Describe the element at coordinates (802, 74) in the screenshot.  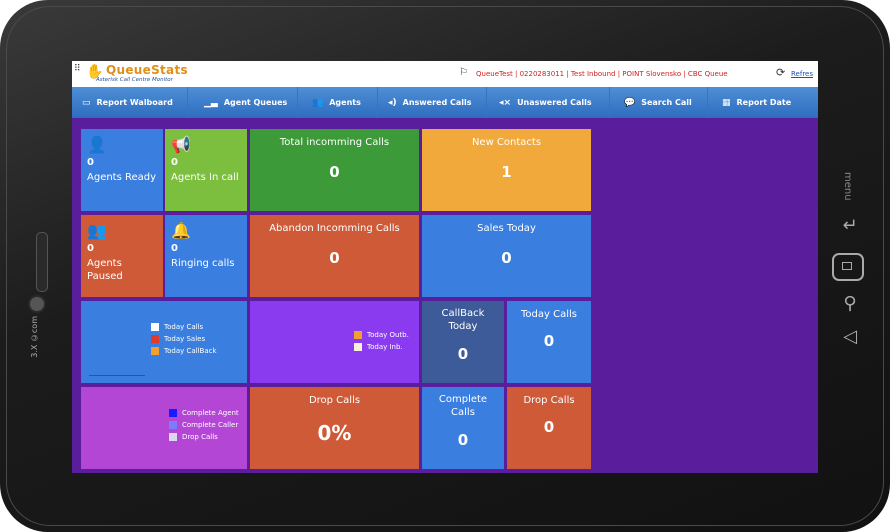
I see `refresh-link: Refres` at that location.